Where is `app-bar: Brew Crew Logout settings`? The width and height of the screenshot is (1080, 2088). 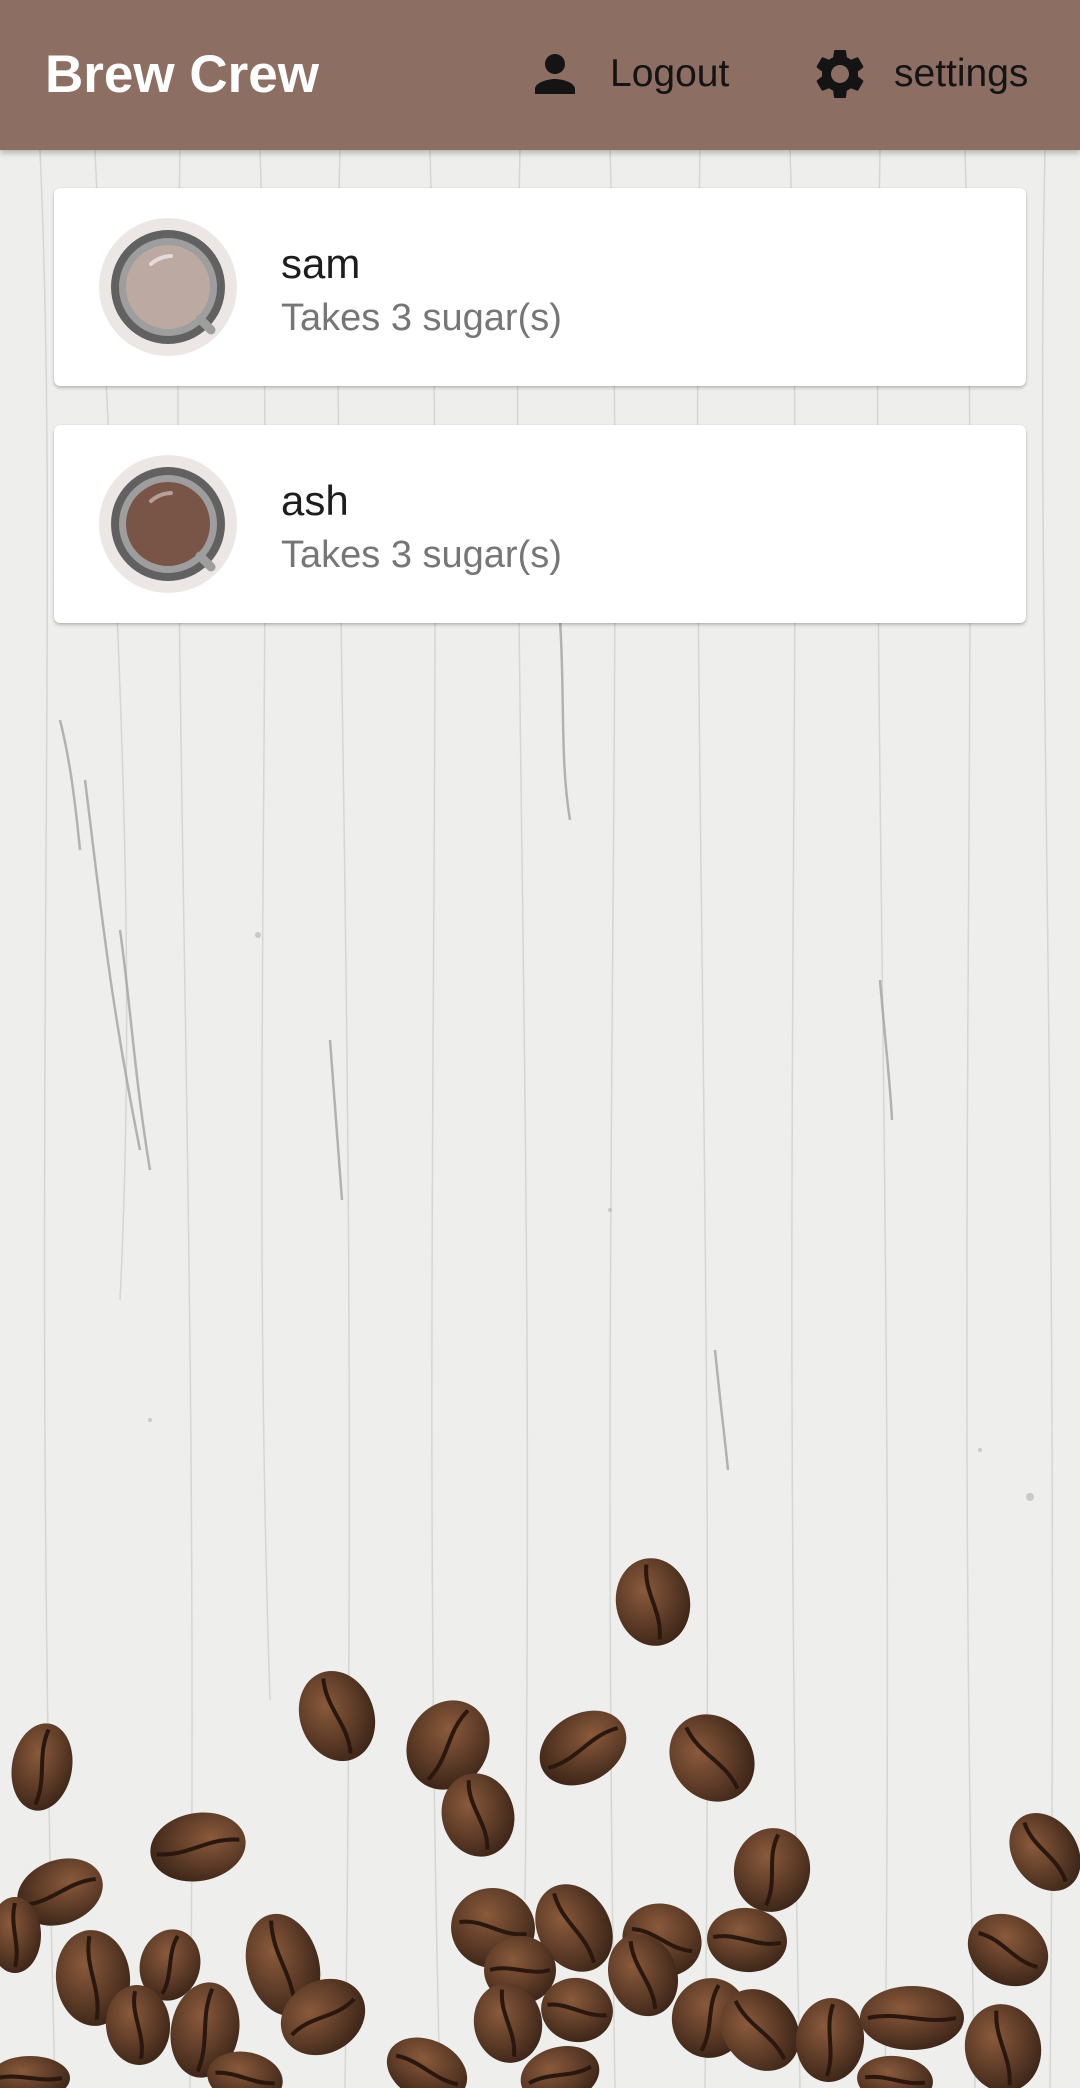
app-bar: Brew Crew Logout settings is located at coordinates (540, 75).